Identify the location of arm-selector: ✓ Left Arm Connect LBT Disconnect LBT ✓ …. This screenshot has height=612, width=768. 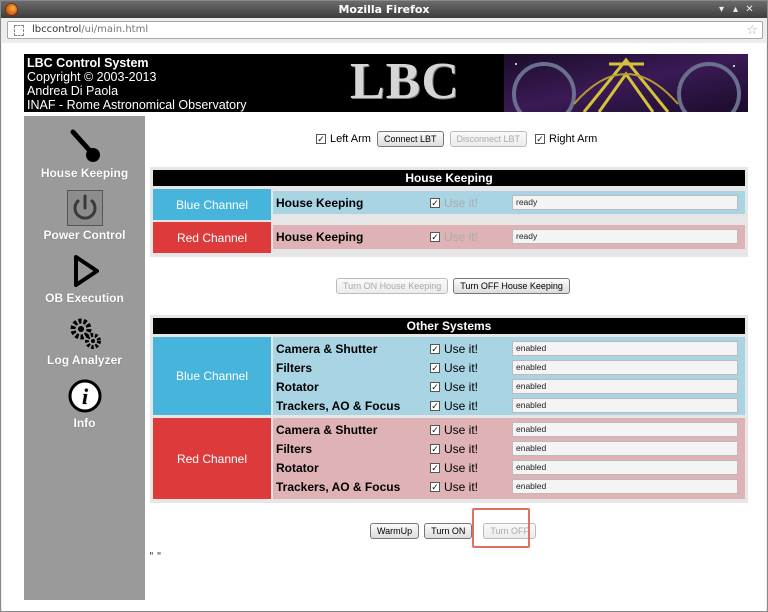
(456, 139).